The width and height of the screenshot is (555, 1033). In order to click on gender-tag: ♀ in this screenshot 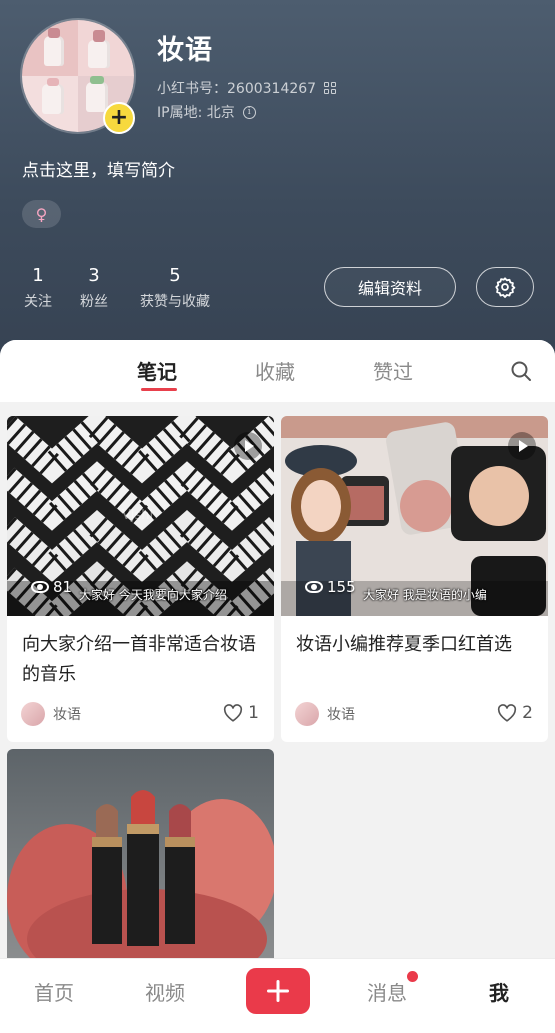, I will do `click(41, 214)`.